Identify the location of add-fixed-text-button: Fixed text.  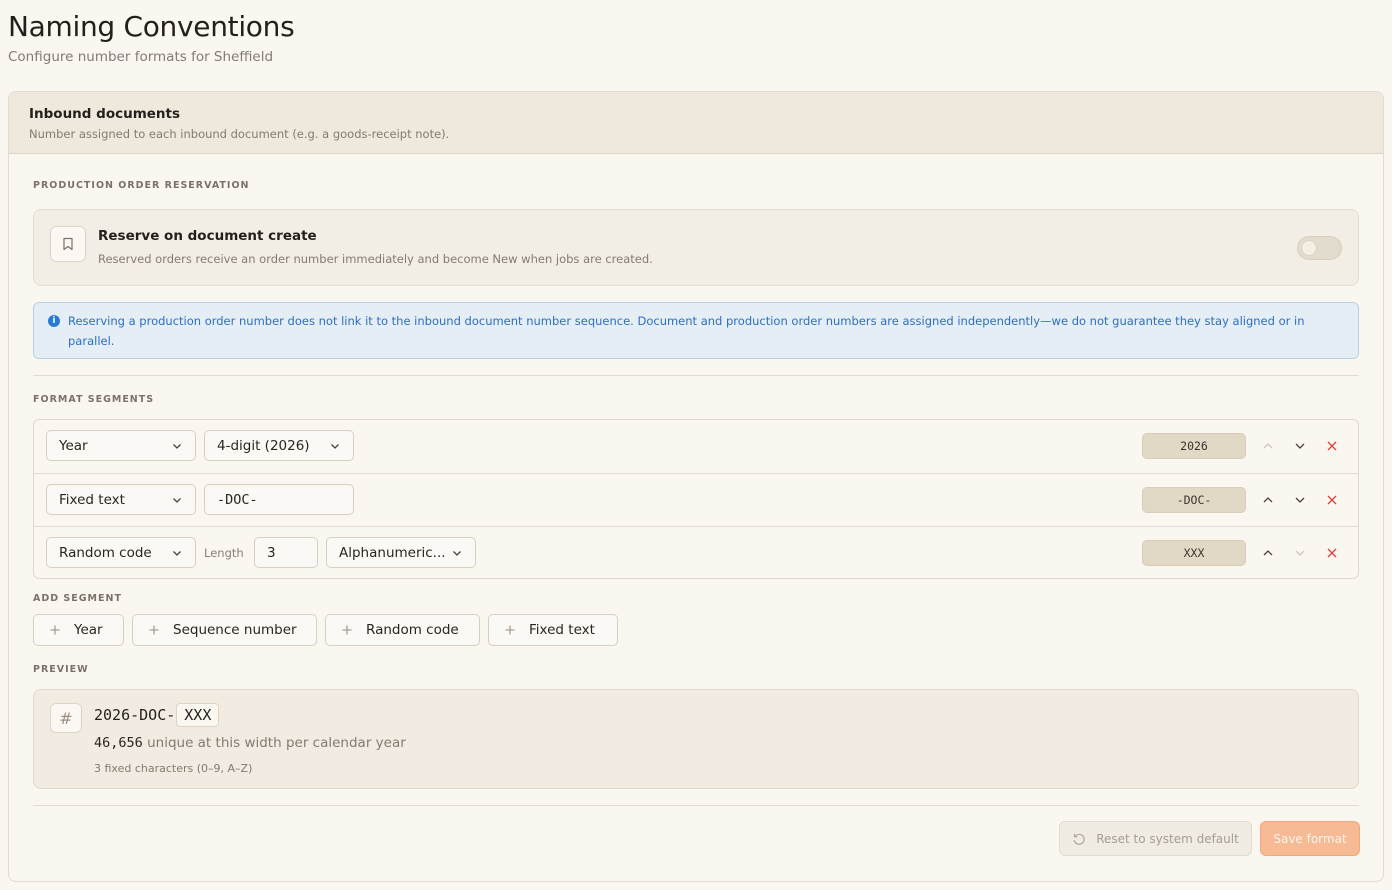
(553, 630).